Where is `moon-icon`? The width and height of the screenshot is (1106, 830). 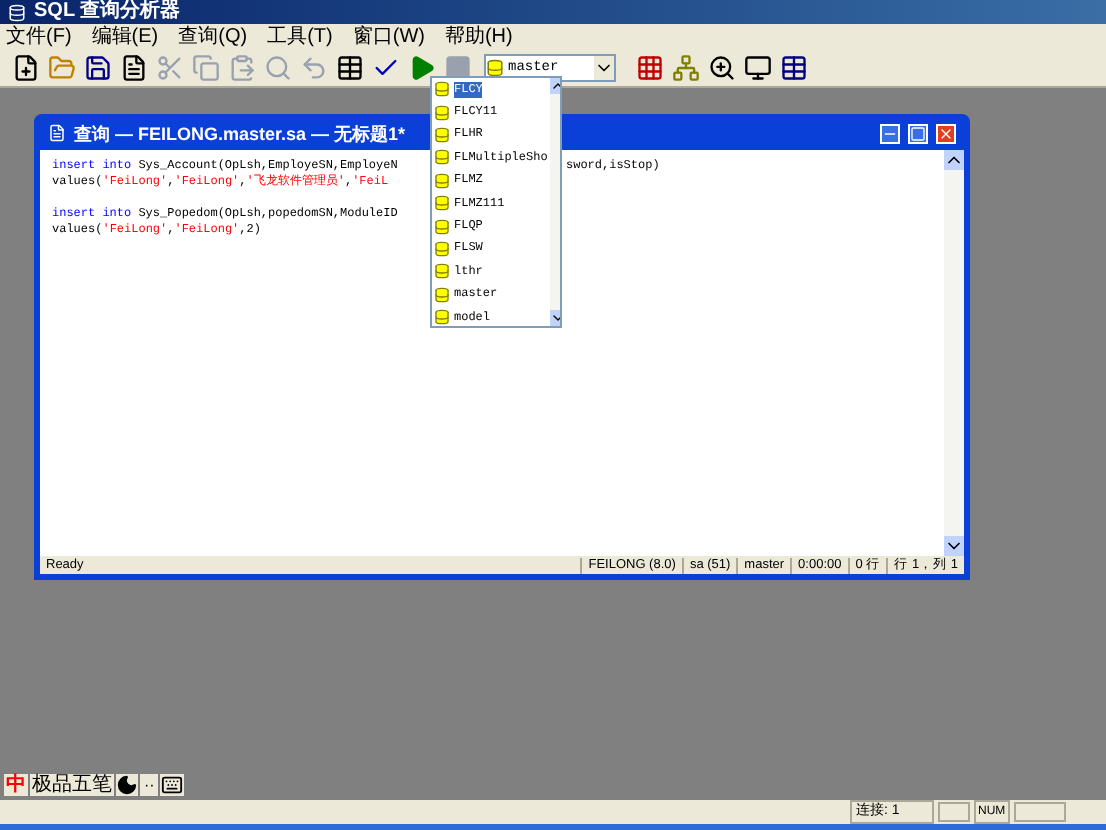
moon-icon is located at coordinates (127, 785).